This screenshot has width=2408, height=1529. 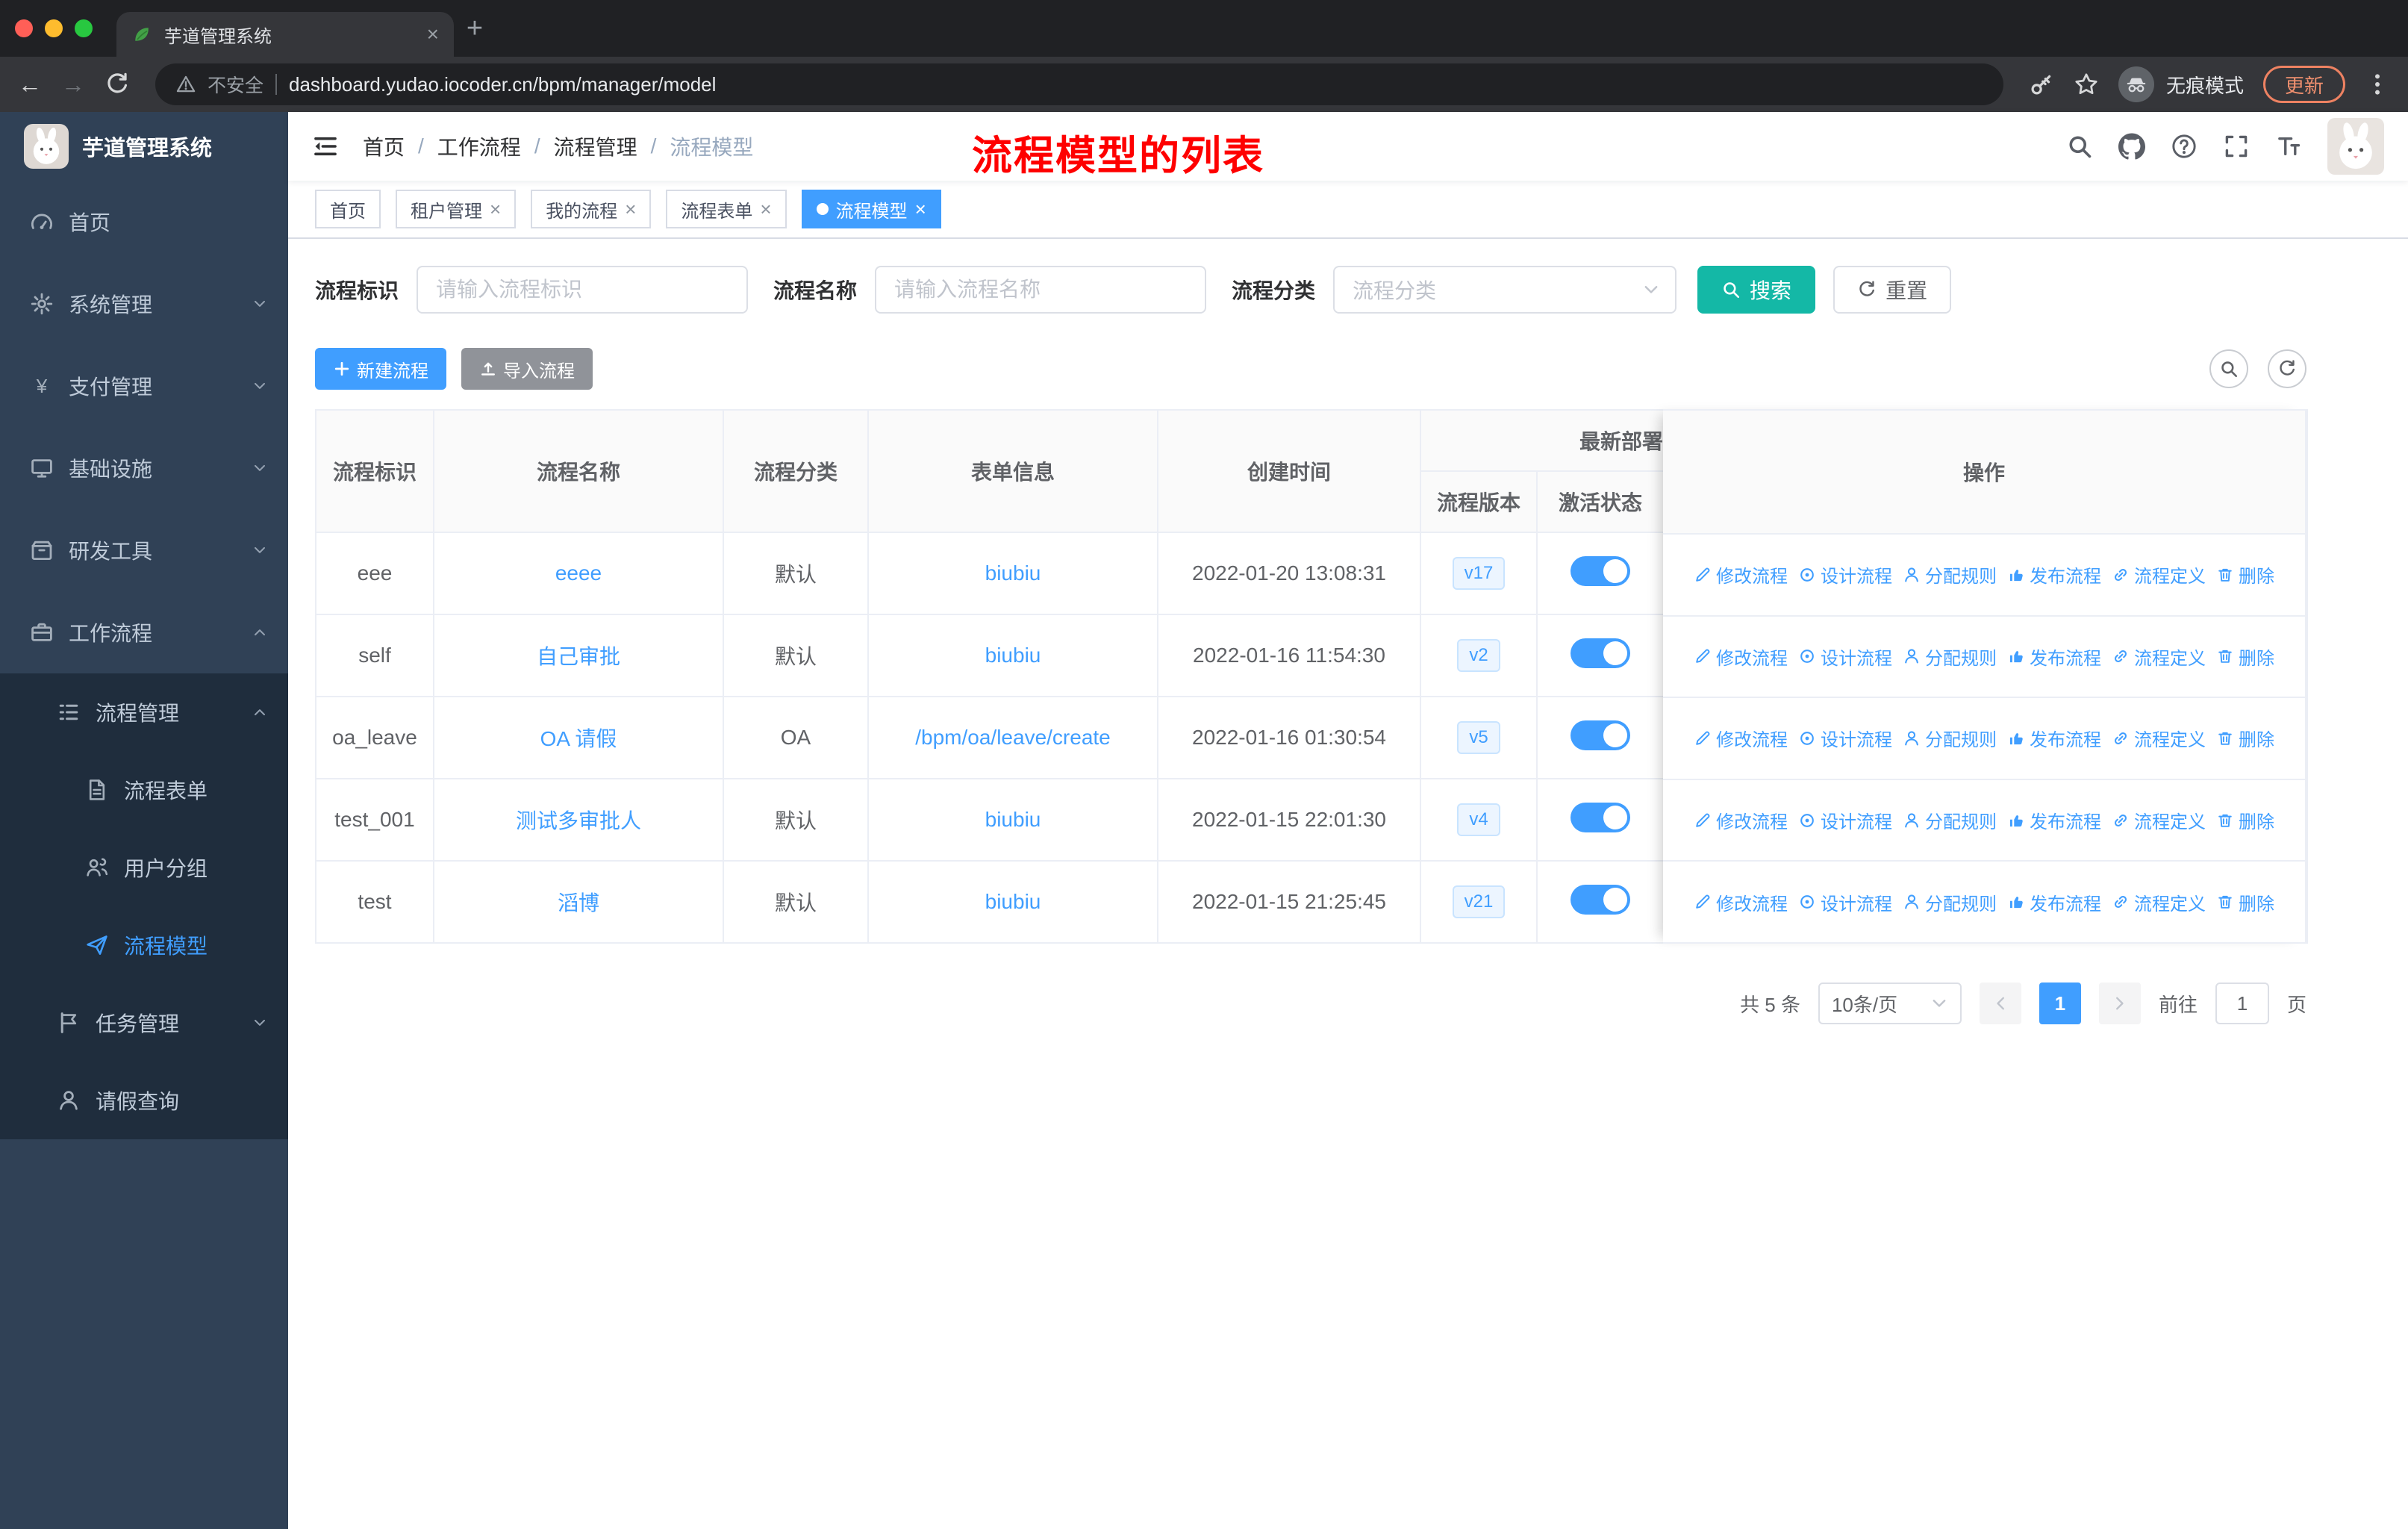 I want to click on github-icon, so click(x=2131, y=146).